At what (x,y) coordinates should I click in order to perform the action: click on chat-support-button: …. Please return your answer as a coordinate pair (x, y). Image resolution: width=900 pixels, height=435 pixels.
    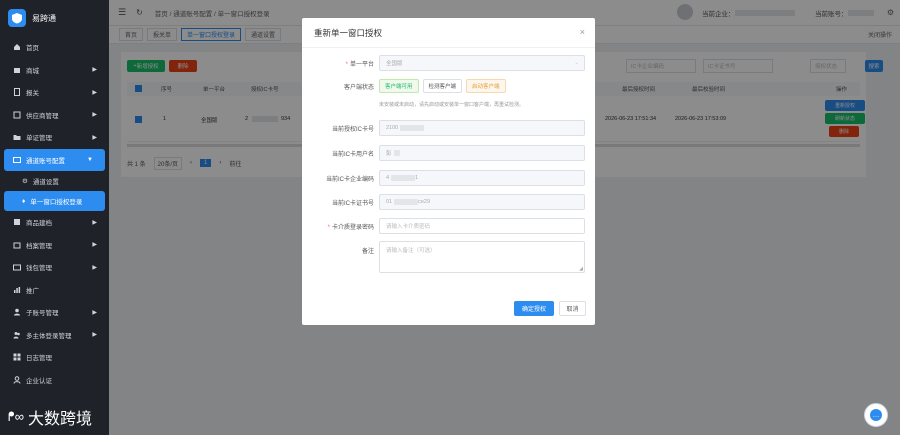
    Looking at the image, I should click on (876, 415).